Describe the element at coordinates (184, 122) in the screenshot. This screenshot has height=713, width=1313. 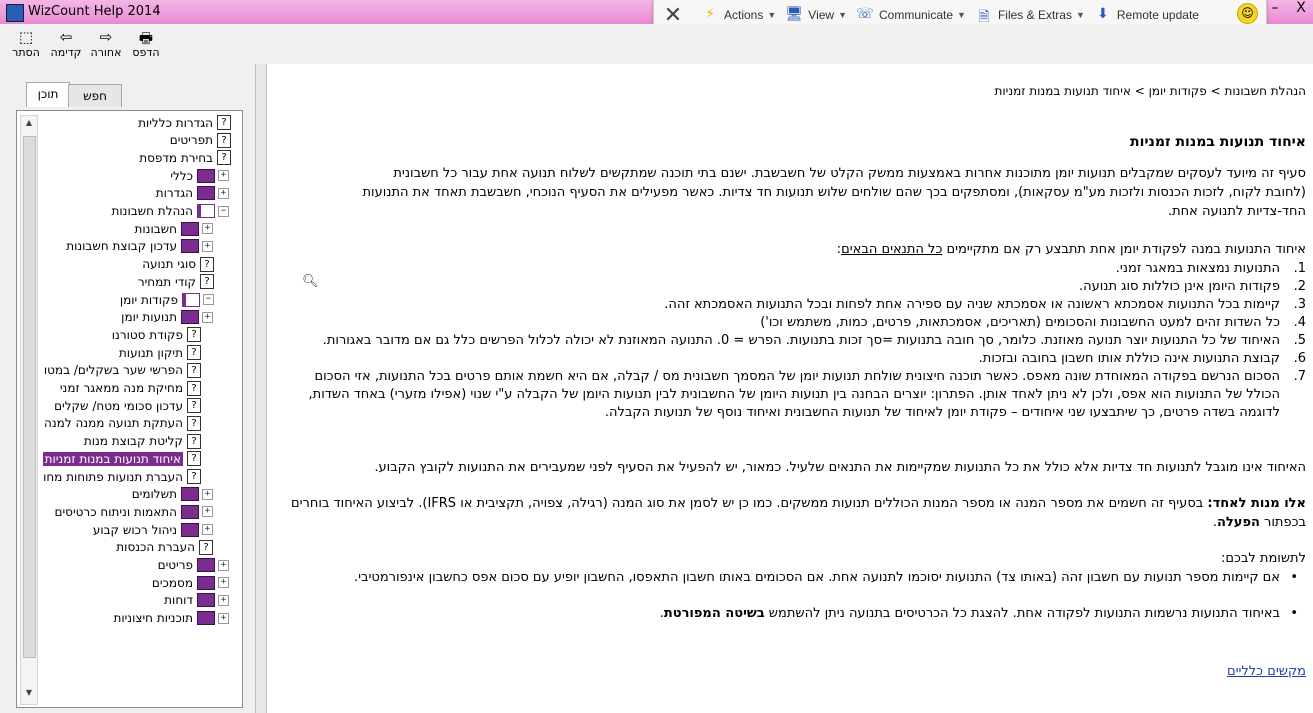
I see `tree-item: הגדרות כלליות?` at that location.